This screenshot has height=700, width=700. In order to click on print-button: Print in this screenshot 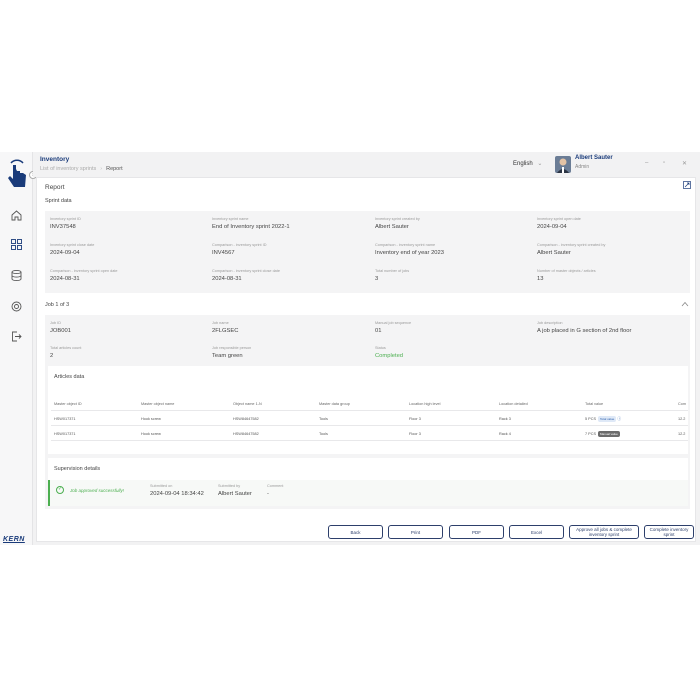, I will do `click(415, 532)`.